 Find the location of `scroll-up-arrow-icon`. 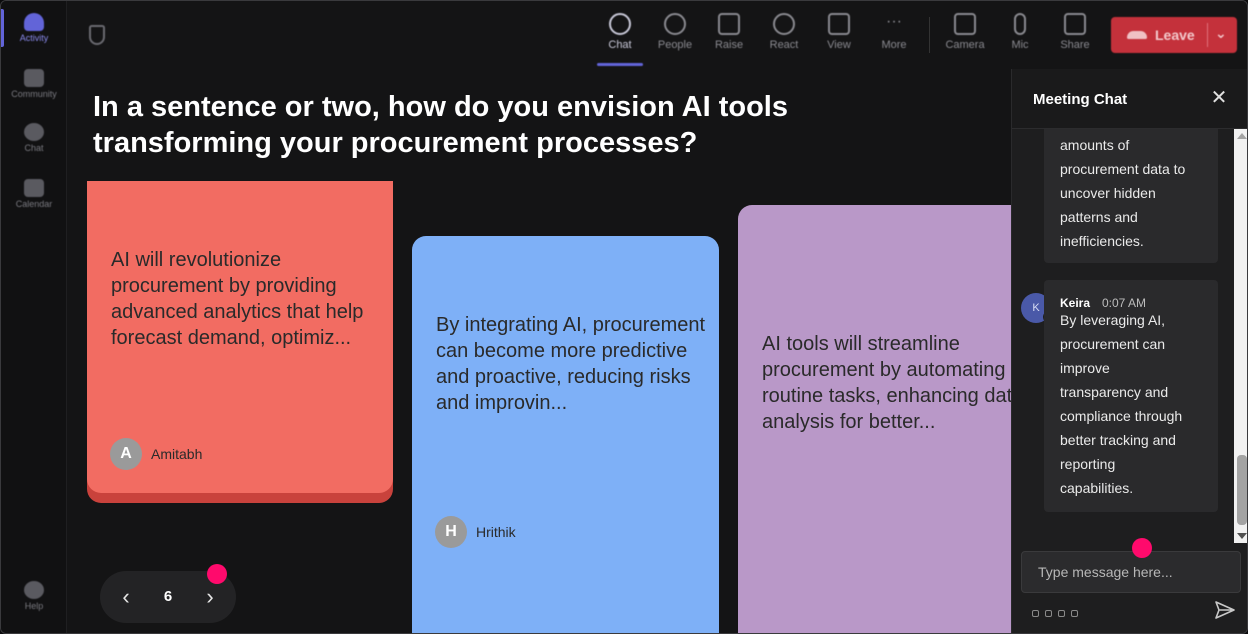

scroll-up-arrow-icon is located at coordinates (1242, 136).